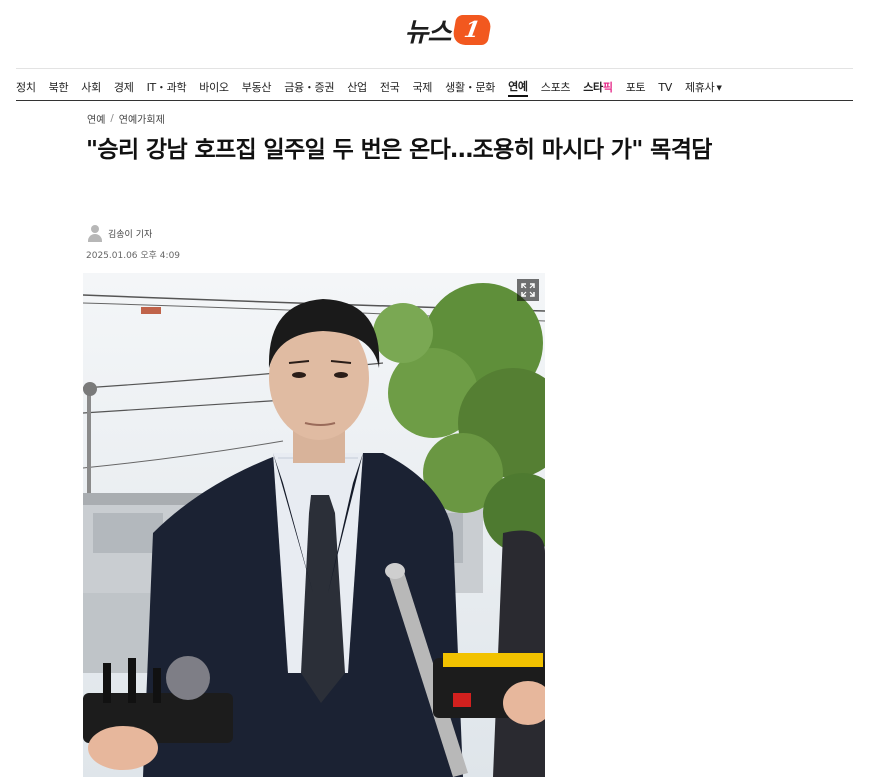  What do you see at coordinates (357, 87) in the screenshot?
I see `nav-item-industry: 산업` at bounding box center [357, 87].